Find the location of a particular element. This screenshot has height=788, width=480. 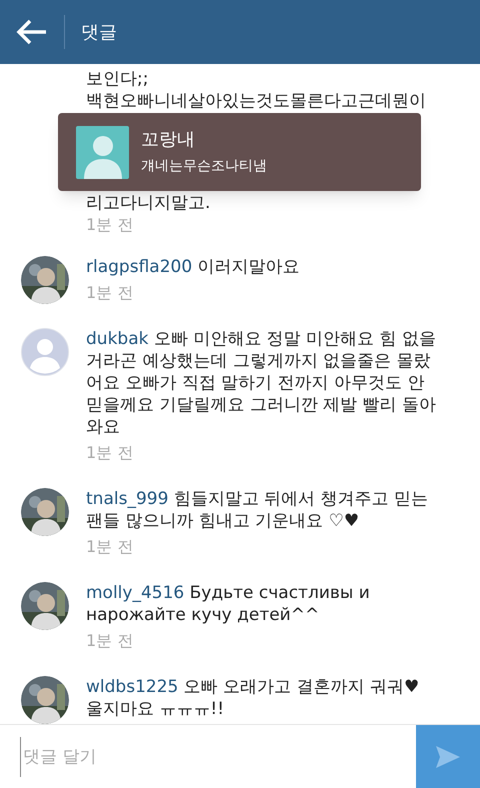

comment-text: molly_4516 Будьте счастливы и нарожайте кучу детей^^ is located at coordinates (228, 604).